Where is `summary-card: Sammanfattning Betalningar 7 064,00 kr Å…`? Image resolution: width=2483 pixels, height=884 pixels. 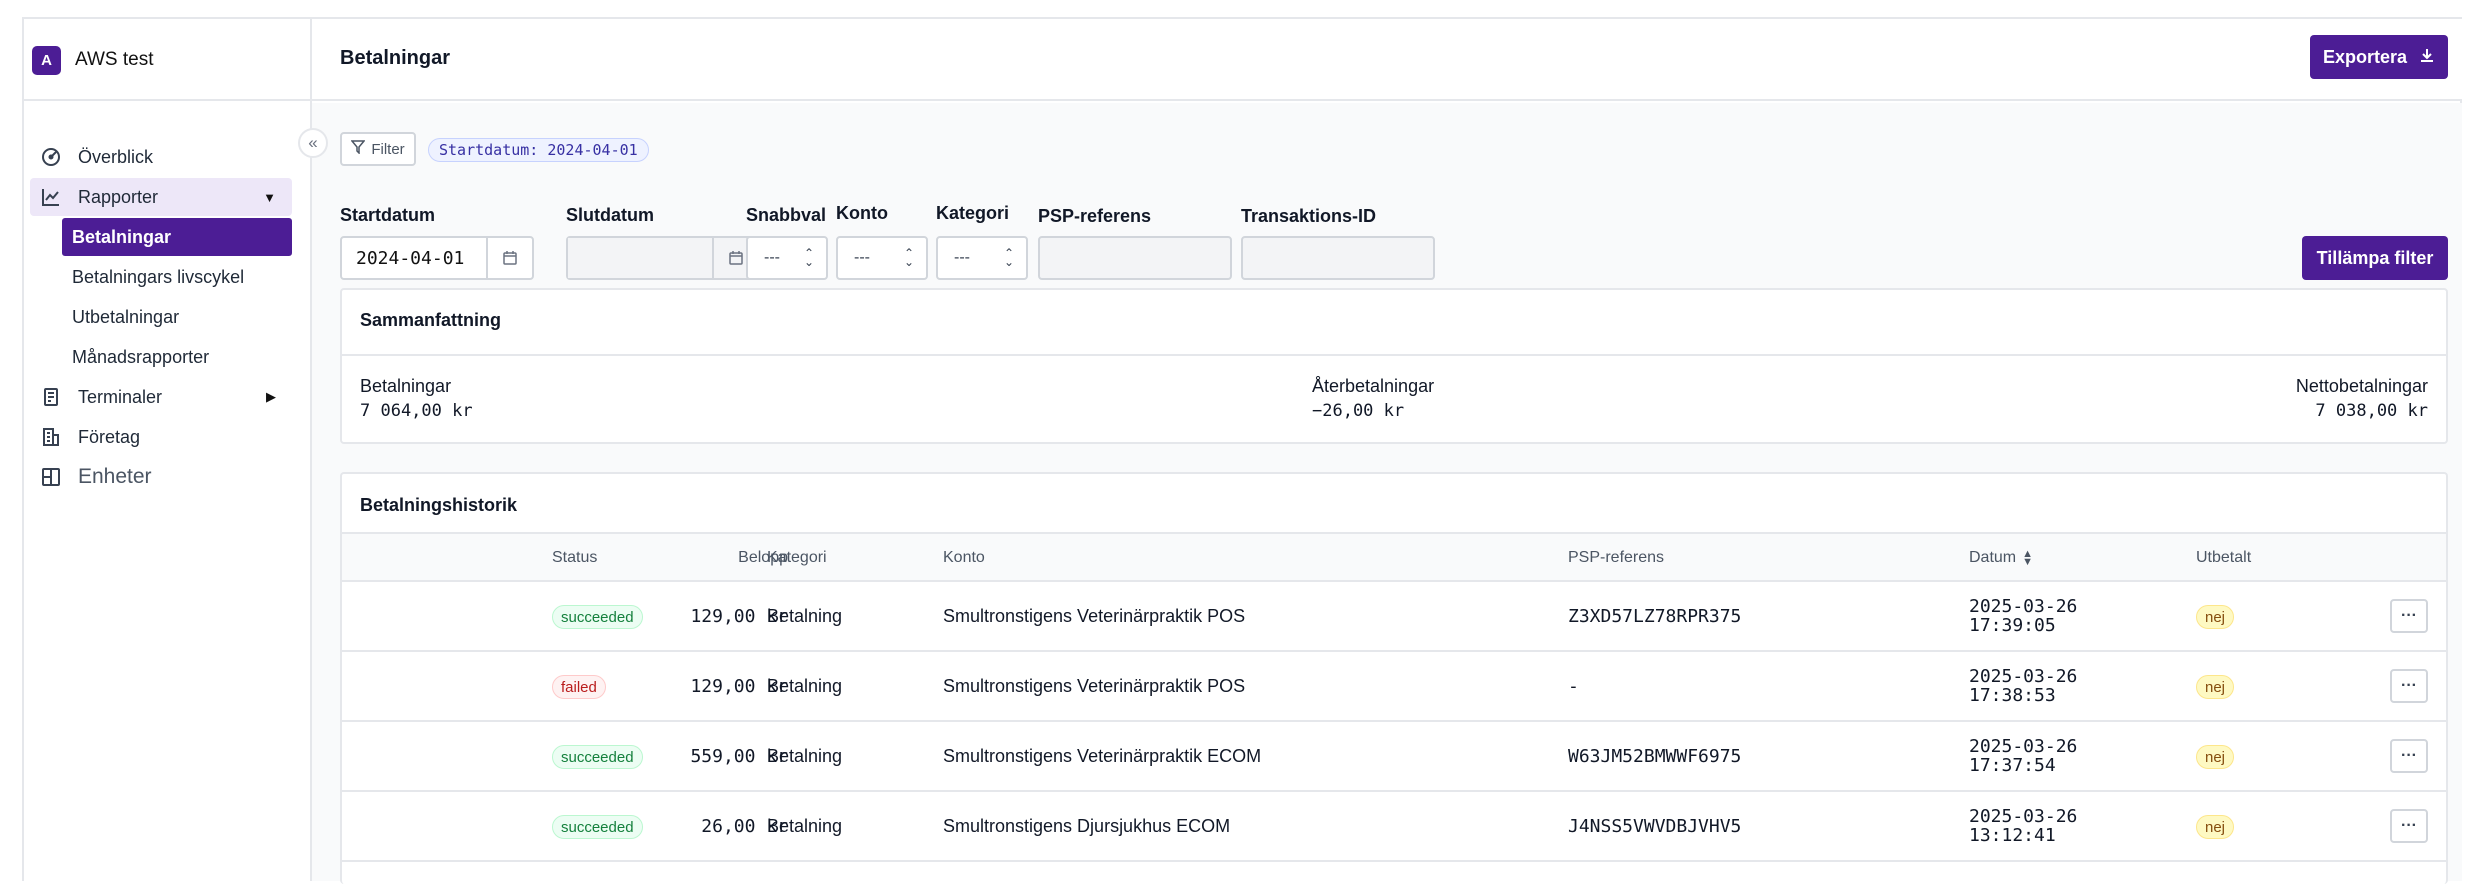 summary-card: Sammanfattning Betalningar 7 064,00 kr Å… is located at coordinates (1394, 366).